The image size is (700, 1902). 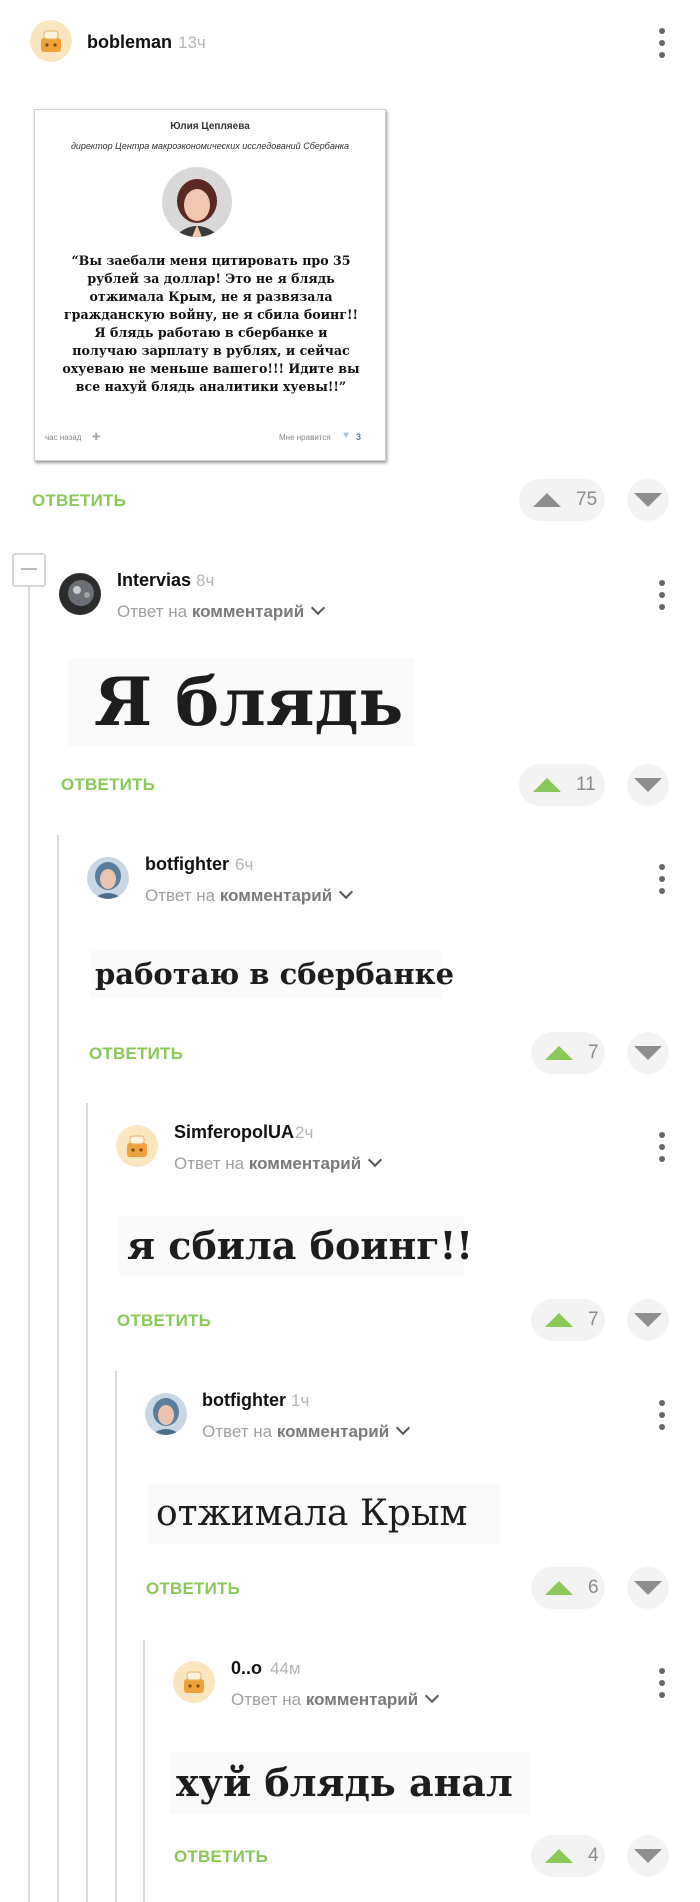 I want to click on comment-image: работаю в сбербанке, so click(x=272, y=974).